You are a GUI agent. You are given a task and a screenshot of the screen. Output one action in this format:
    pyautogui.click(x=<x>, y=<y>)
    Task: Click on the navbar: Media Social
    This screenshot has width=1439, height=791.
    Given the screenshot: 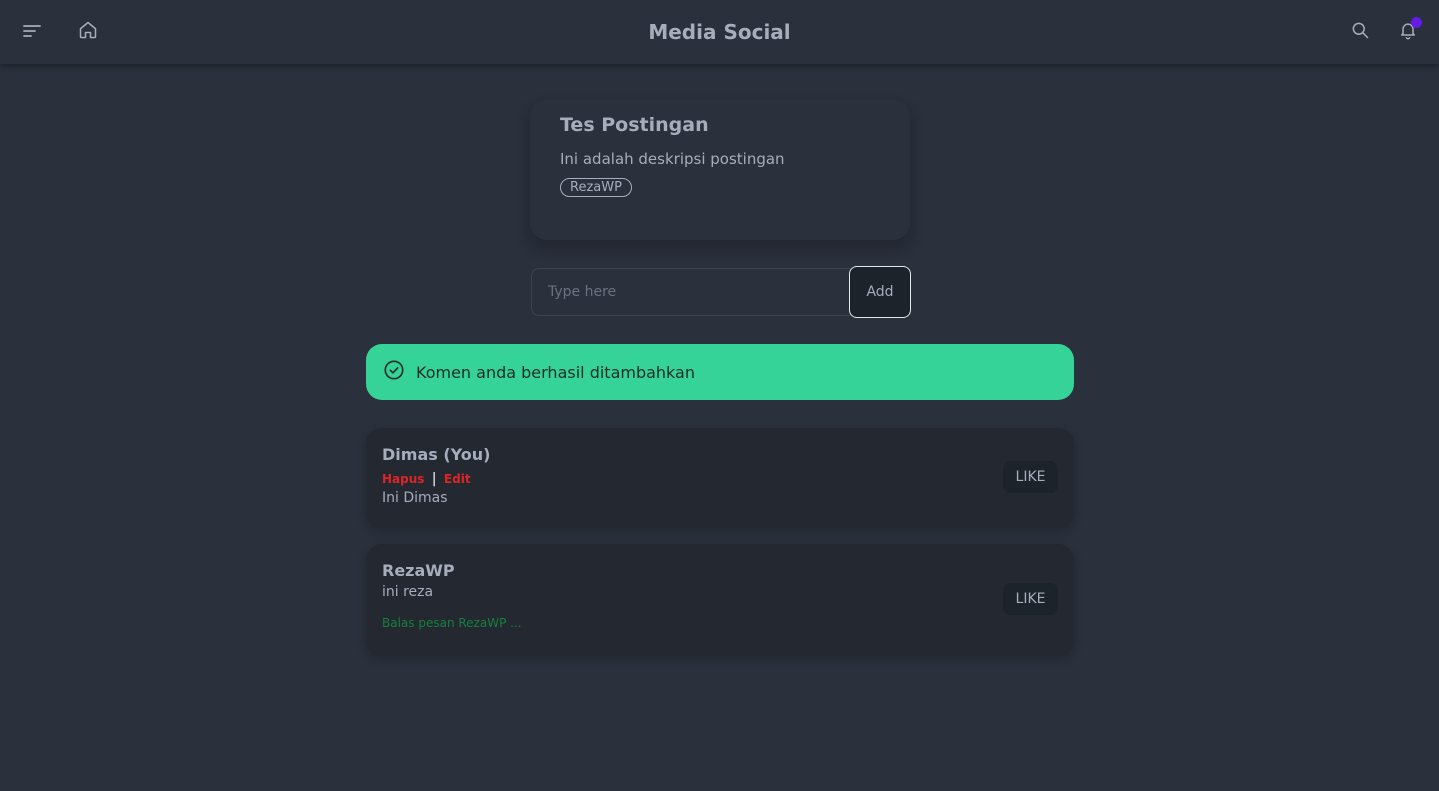 What is the action you would take?
    pyautogui.click(x=719, y=32)
    